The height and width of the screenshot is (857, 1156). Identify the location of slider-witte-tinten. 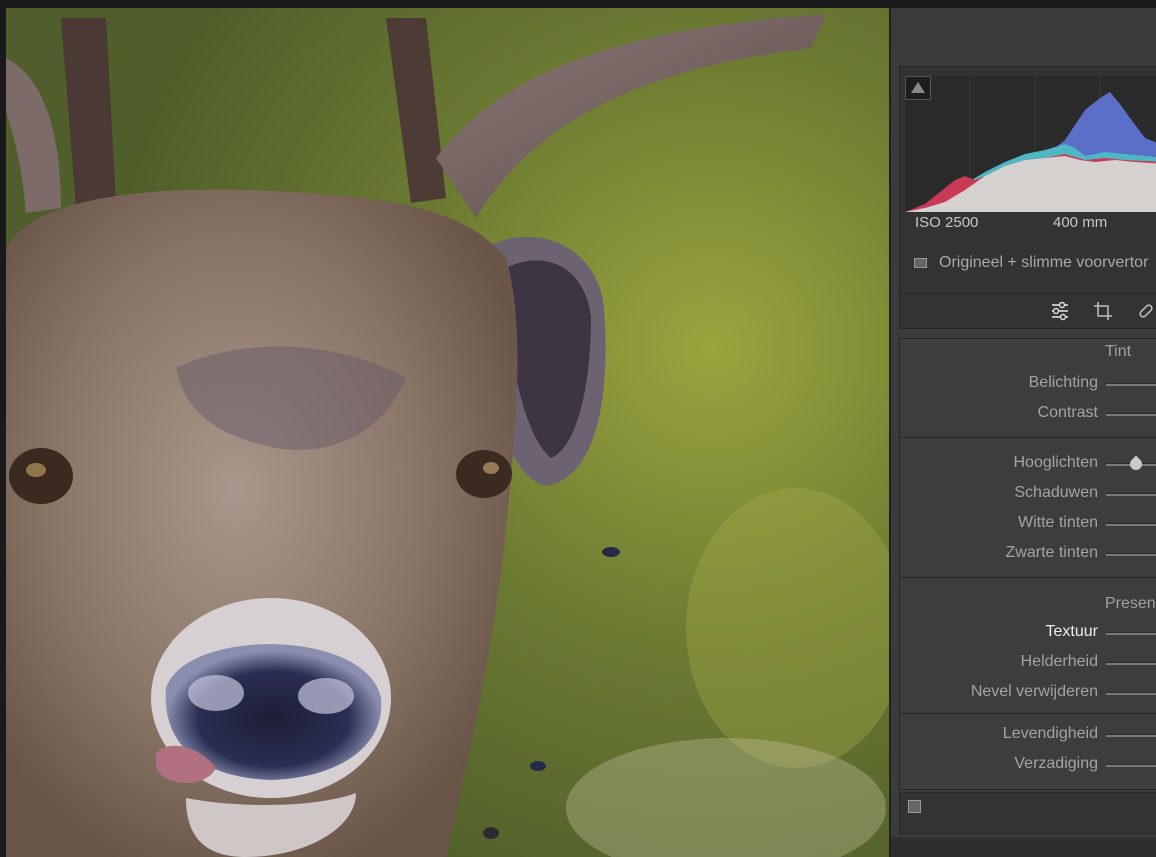
(1131, 524).